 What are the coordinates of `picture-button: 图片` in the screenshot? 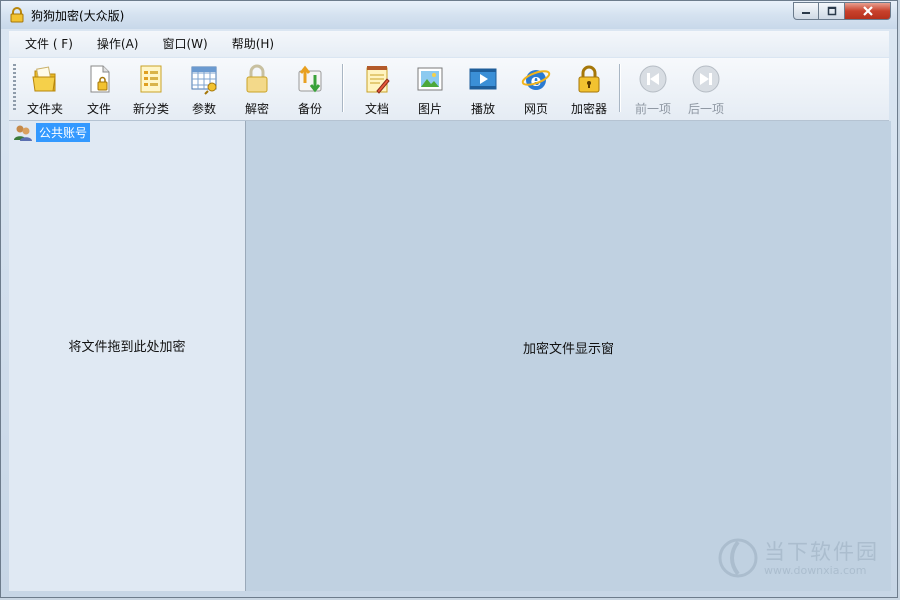 It's located at (430, 90).